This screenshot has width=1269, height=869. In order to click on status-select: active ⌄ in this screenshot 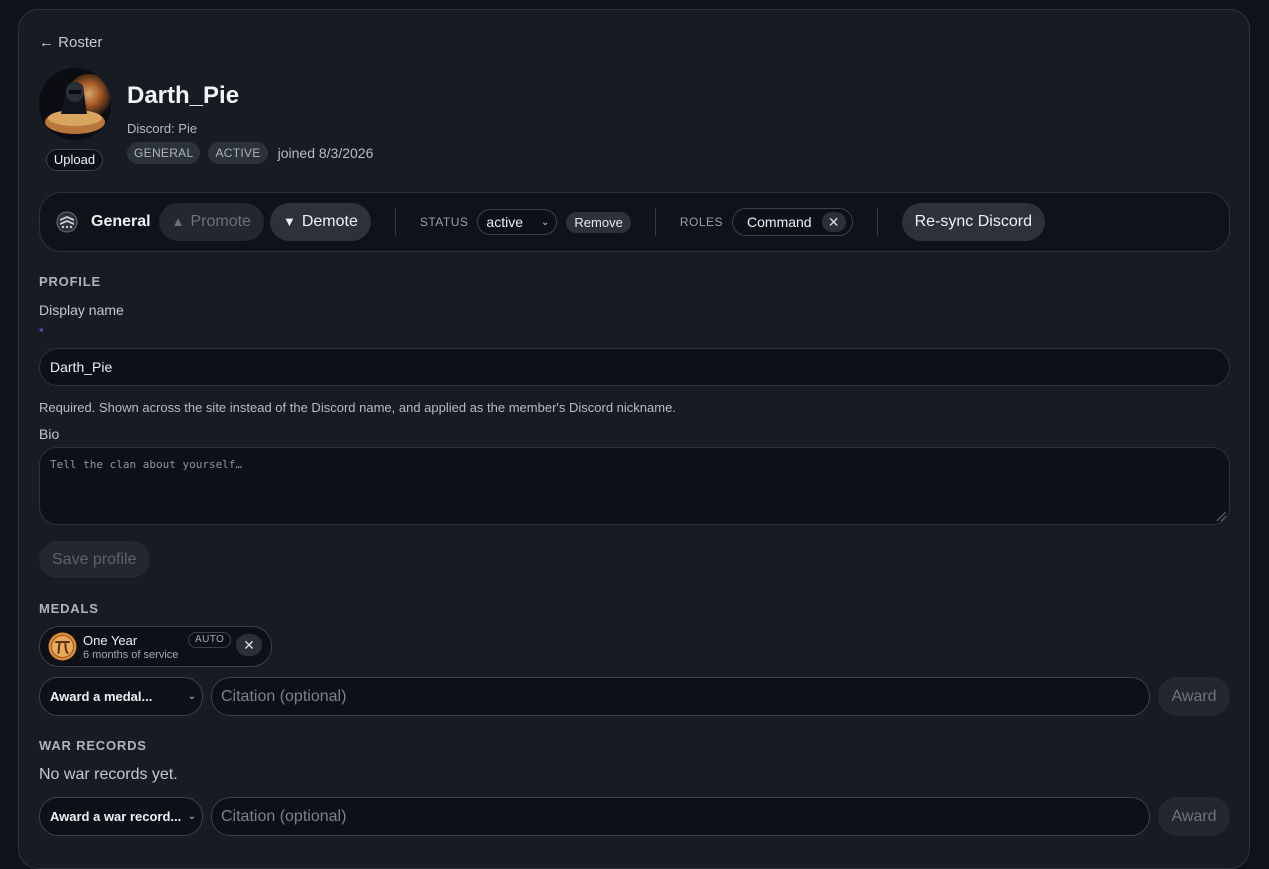, I will do `click(517, 222)`.